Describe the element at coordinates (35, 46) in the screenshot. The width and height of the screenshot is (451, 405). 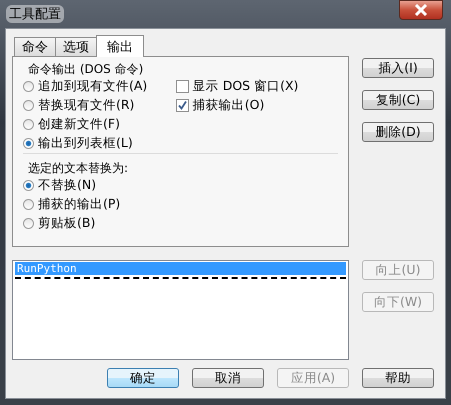
I see `tab: 命令` at that location.